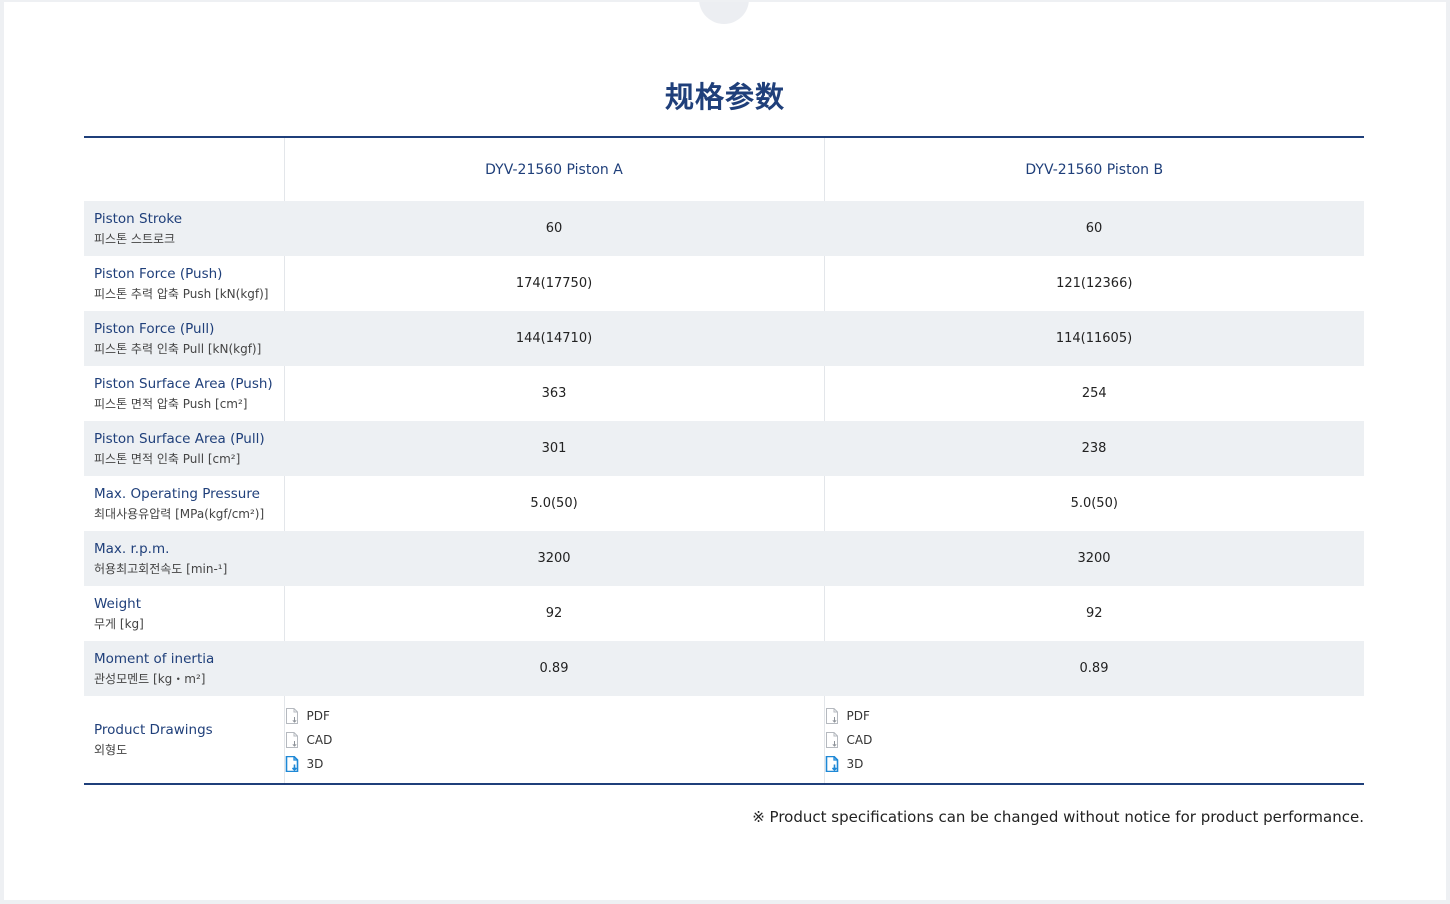 This screenshot has width=1450, height=904. I want to click on row-label-en: Piston Surface Area (Push), so click(183, 383).